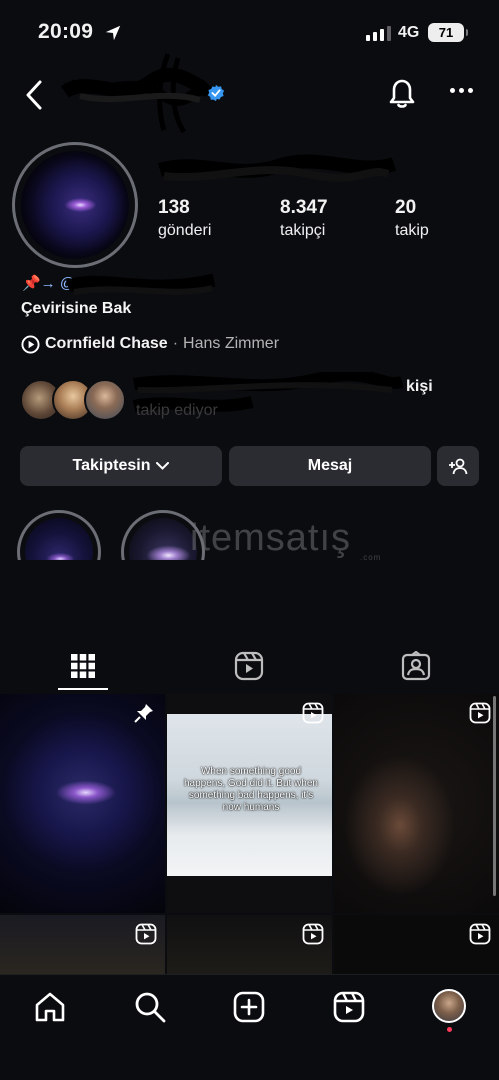  I want to click on display-name-redaction, so click(277, 168).